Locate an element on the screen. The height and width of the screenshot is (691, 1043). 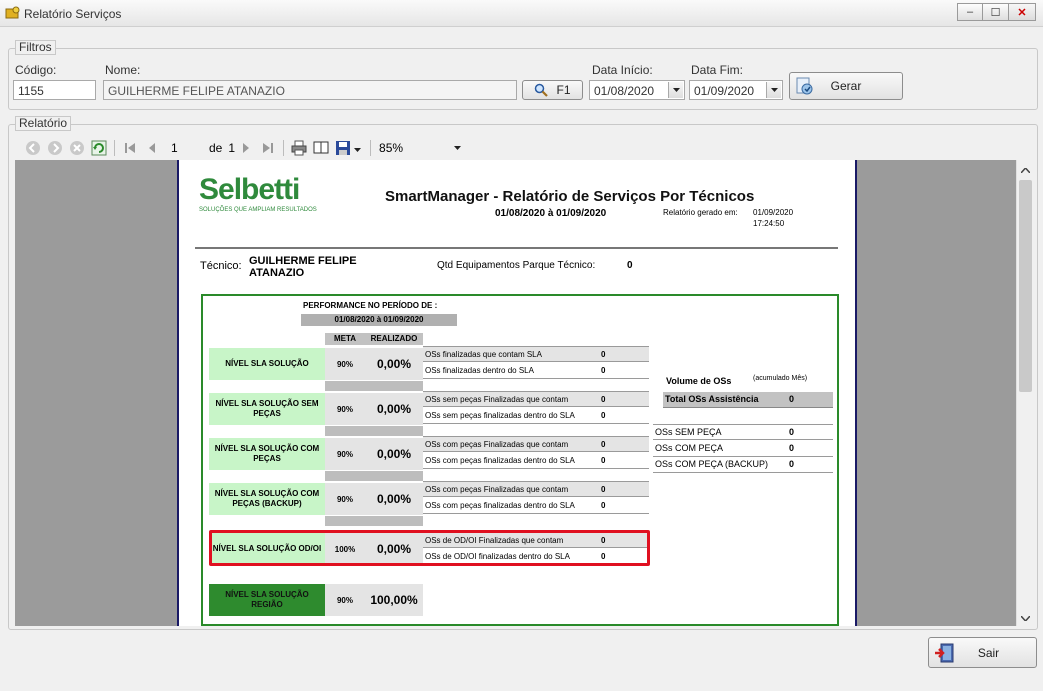
data-fim-dropdown is located at coordinates (773, 90).